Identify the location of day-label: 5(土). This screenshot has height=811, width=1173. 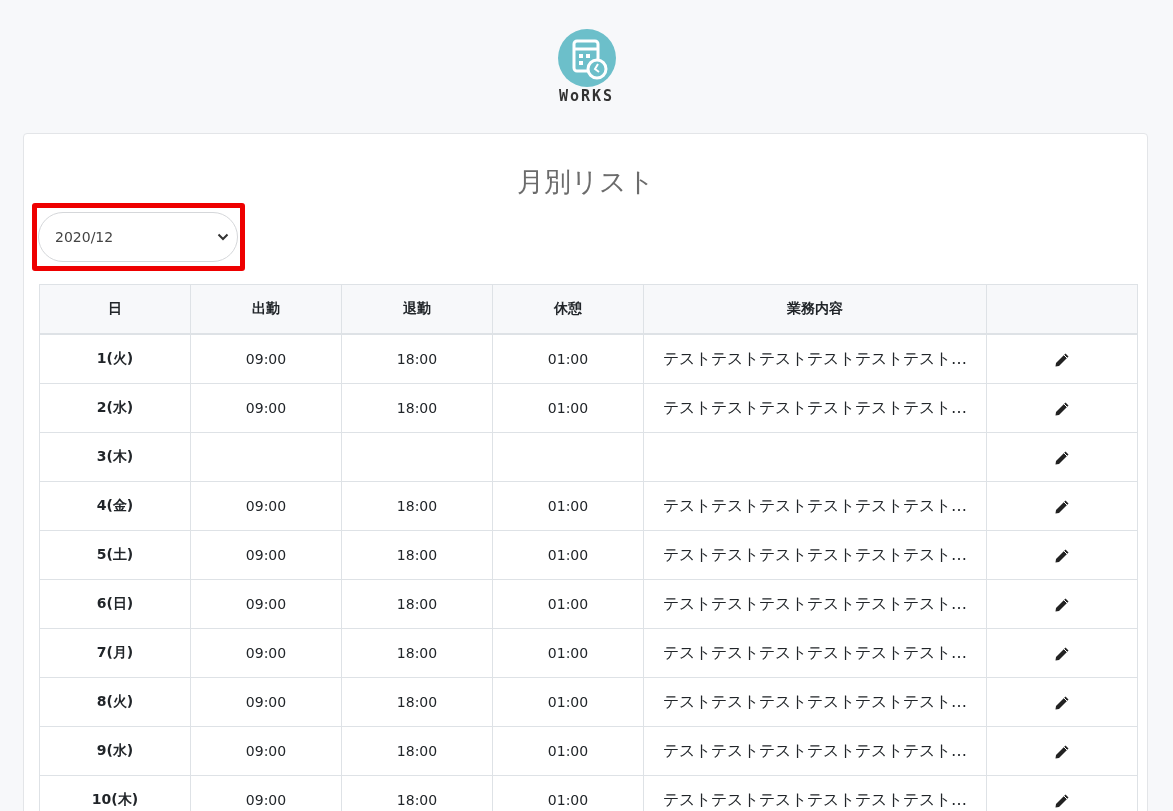
(115, 554).